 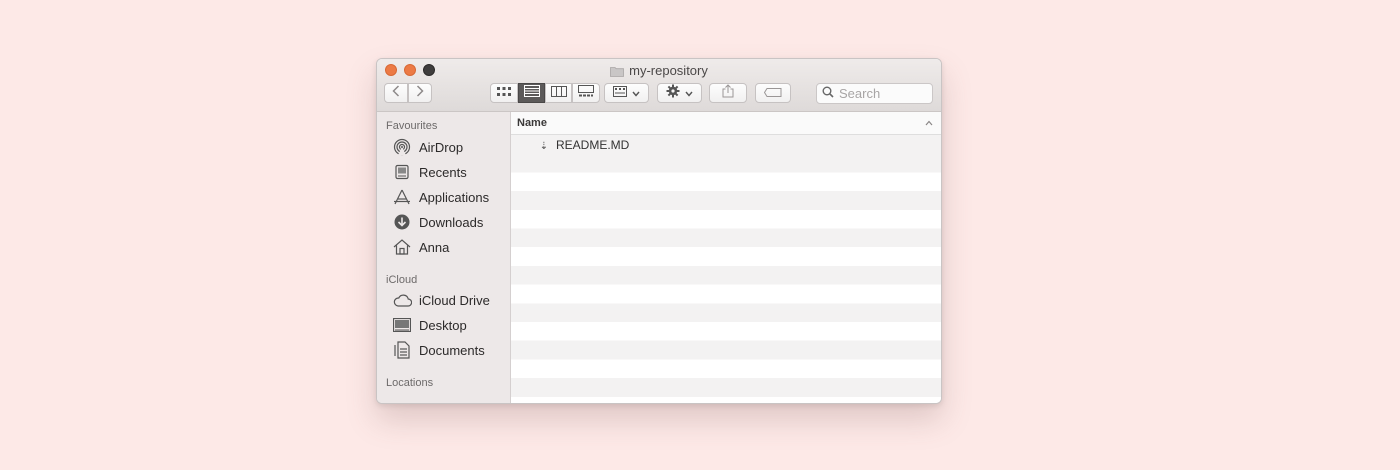 What do you see at coordinates (412, 126) in the screenshot?
I see `sidebar-section-favourites: Favourites` at bounding box center [412, 126].